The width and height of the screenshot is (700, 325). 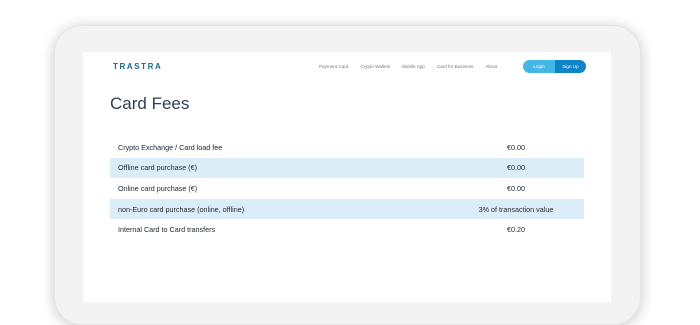 What do you see at coordinates (347, 168) in the screenshot?
I see `table-row: Offline card purchase (€) €0.00` at bounding box center [347, 168].